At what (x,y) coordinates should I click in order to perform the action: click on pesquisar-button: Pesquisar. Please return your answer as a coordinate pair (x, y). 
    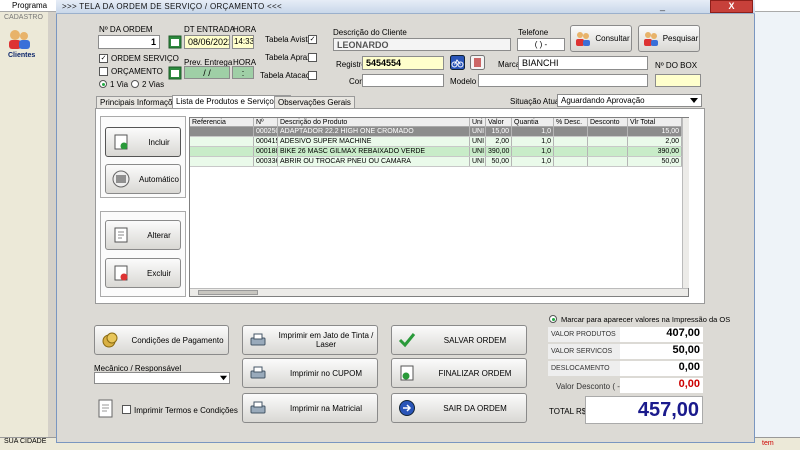
    Looking at the image, I should click on (669, 38).